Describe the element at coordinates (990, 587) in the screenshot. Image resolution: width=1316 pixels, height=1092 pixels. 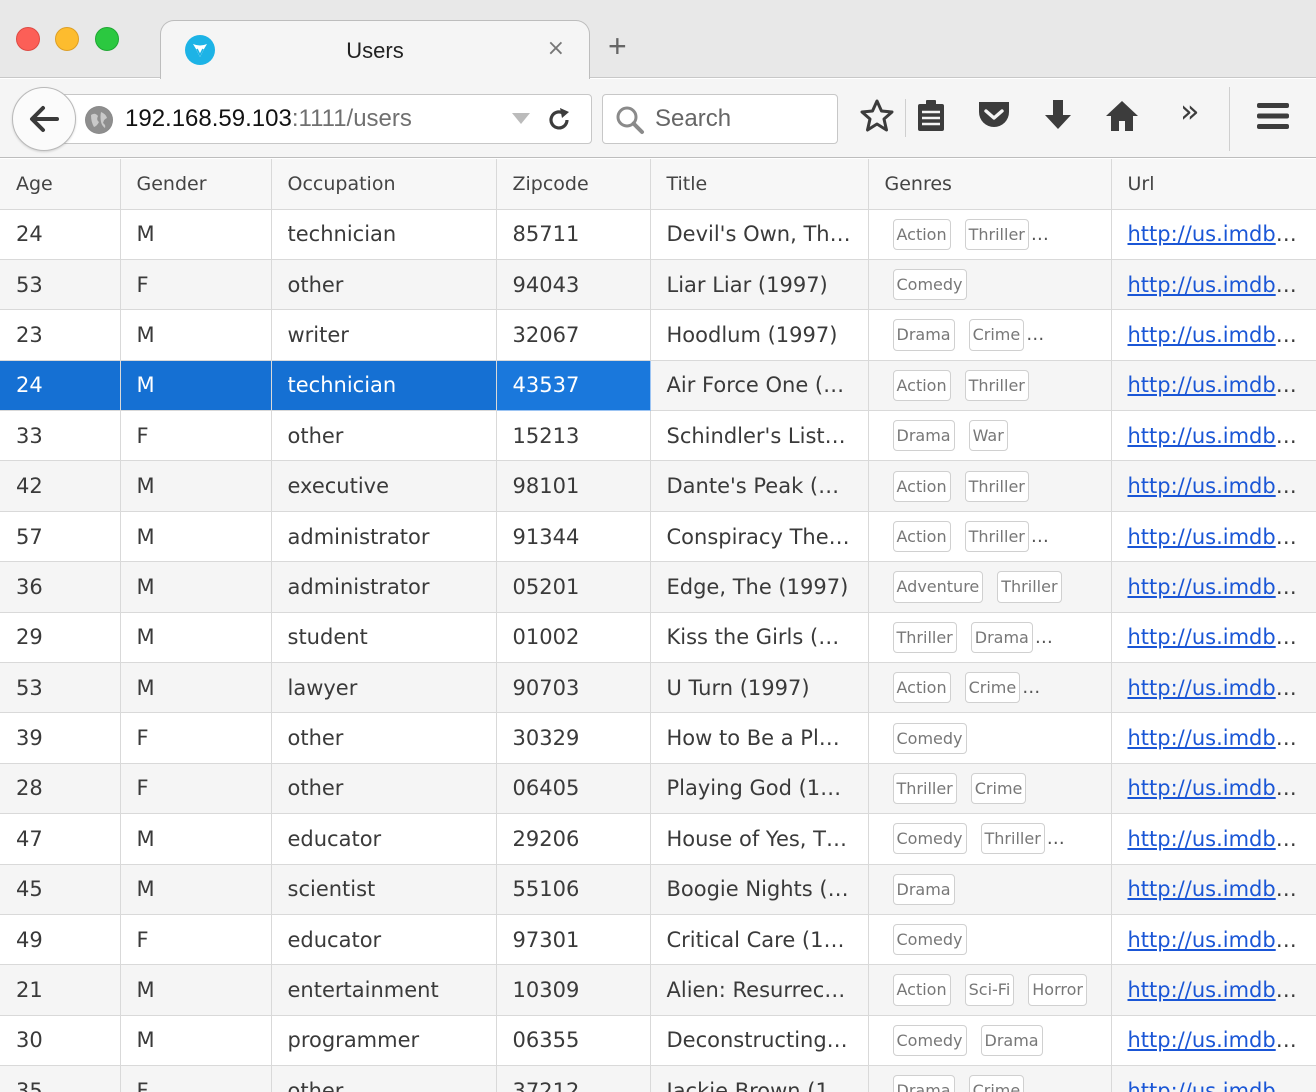
I see `cell-genres: Adventure Thriller` at that location.